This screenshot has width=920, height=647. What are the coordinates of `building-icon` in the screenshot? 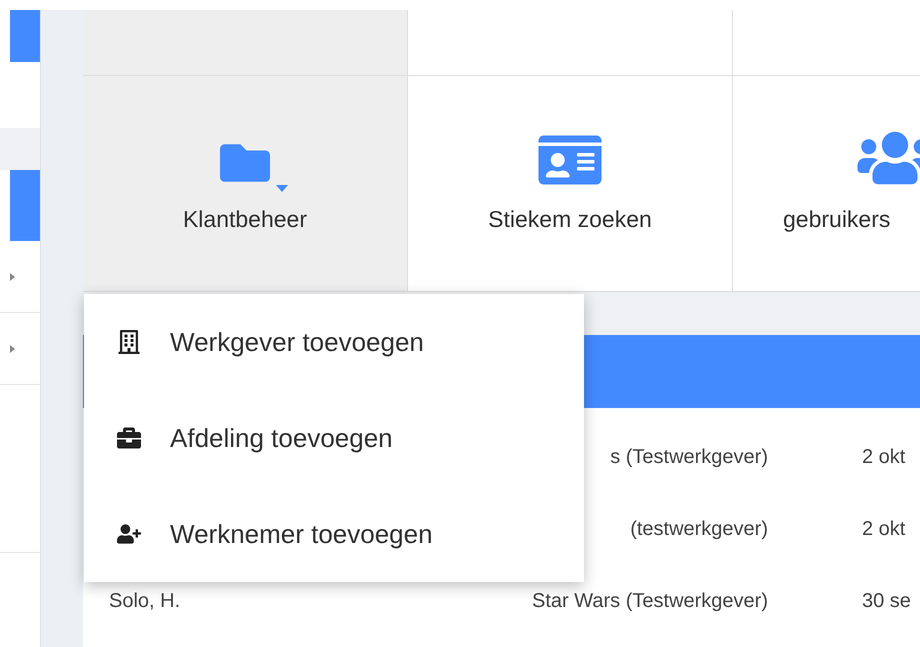 It's located at (129, 342).